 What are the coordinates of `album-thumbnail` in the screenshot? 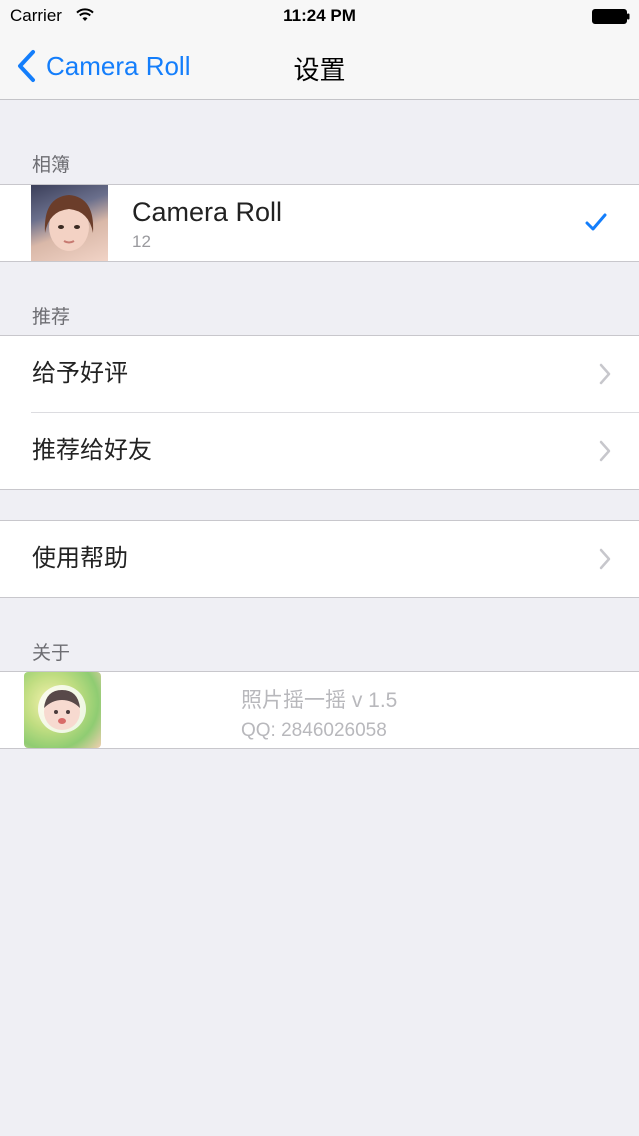 It's located at (69, 223).